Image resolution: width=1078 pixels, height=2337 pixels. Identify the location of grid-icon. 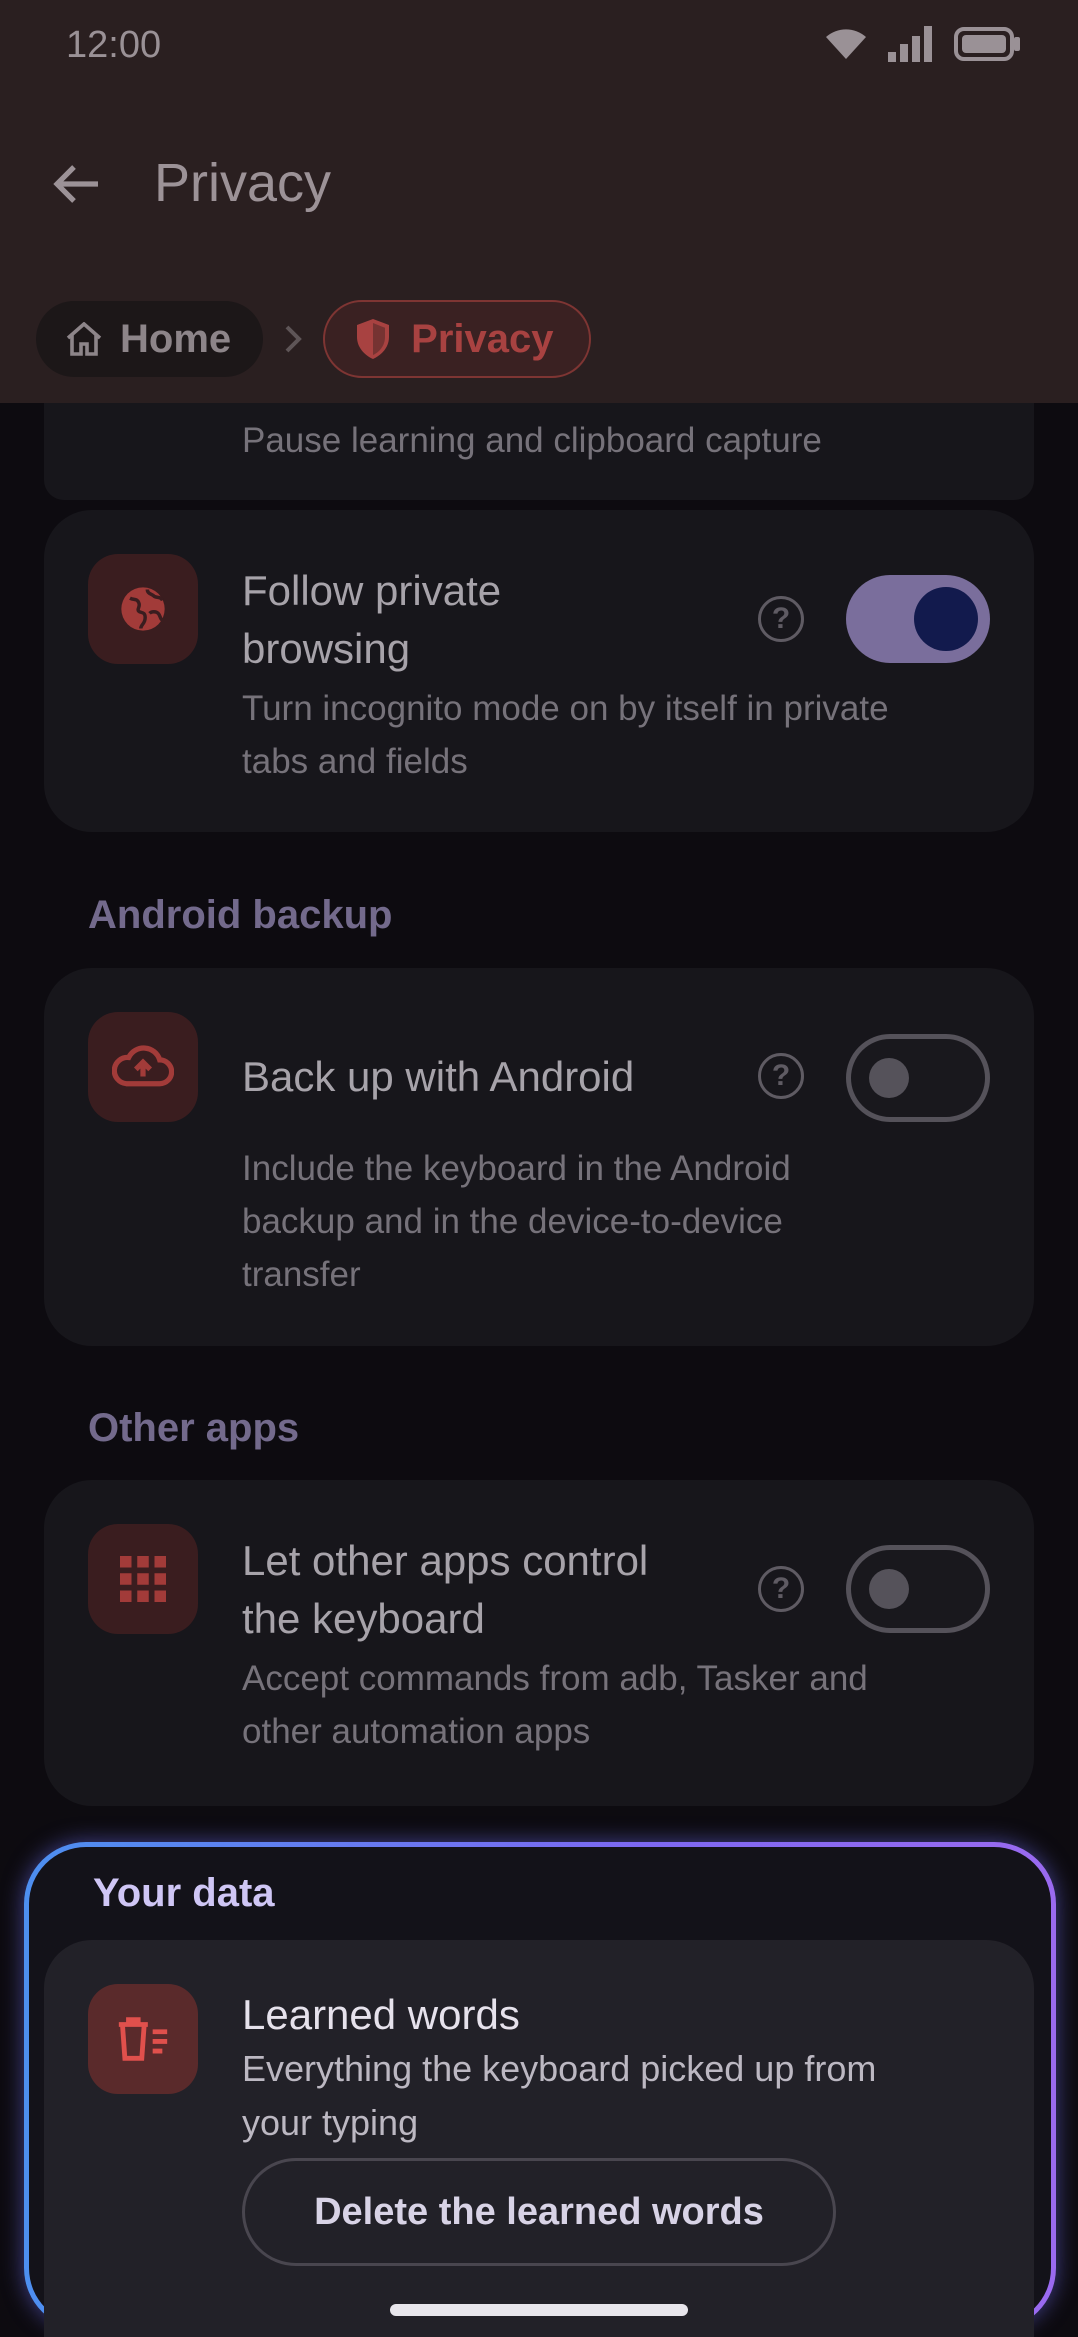
(143, 1579).